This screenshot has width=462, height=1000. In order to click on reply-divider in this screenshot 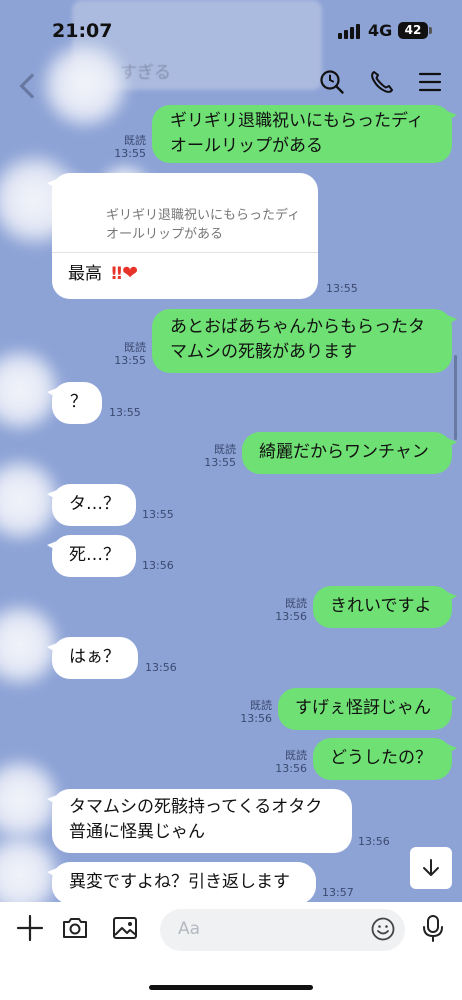, I will do `click(185, 252)`.